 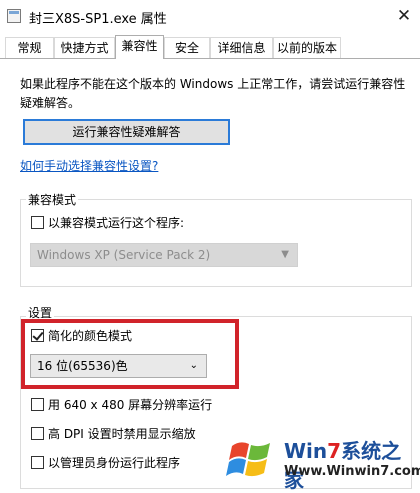 I want to click on window-title: 封三X8S-SP1.exe 属性, so click(x=98, y=19).